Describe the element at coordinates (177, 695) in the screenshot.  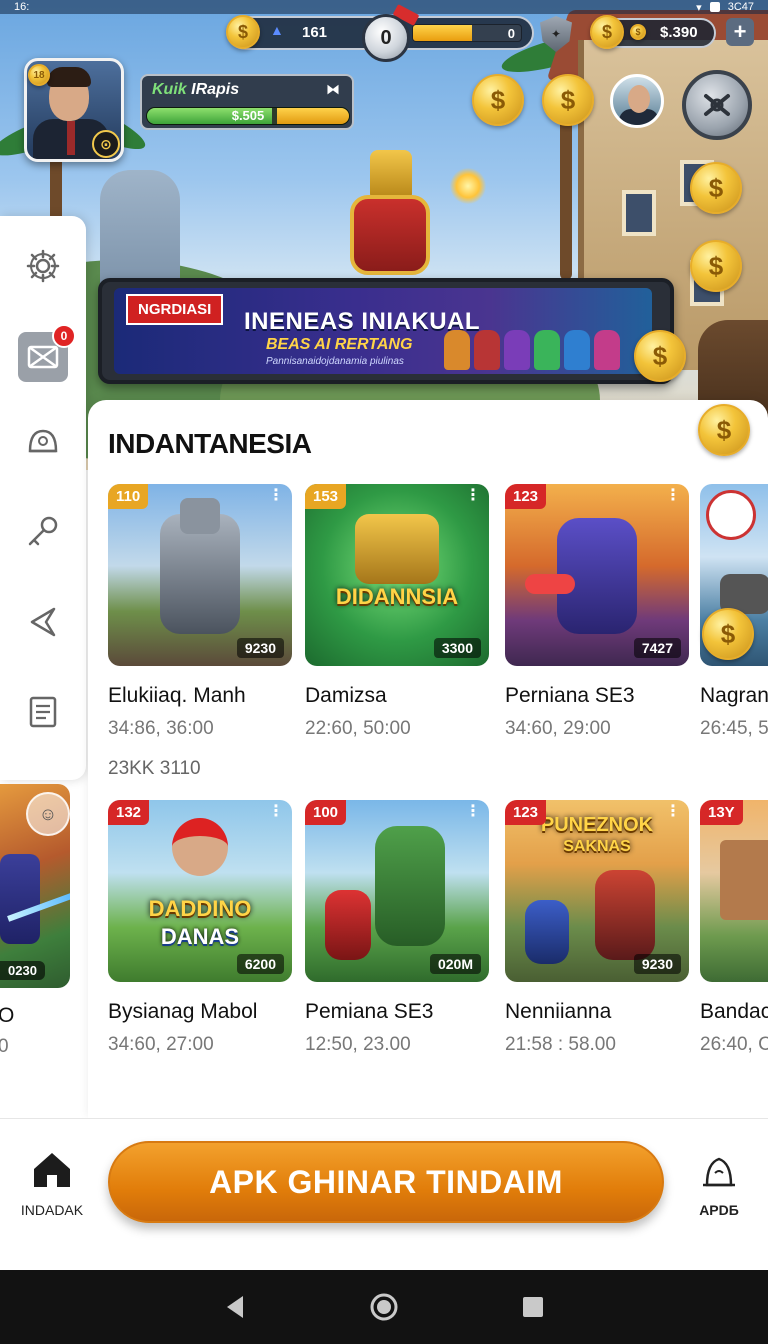
I see `game-title: Elukiiaq. Manh` at that location.